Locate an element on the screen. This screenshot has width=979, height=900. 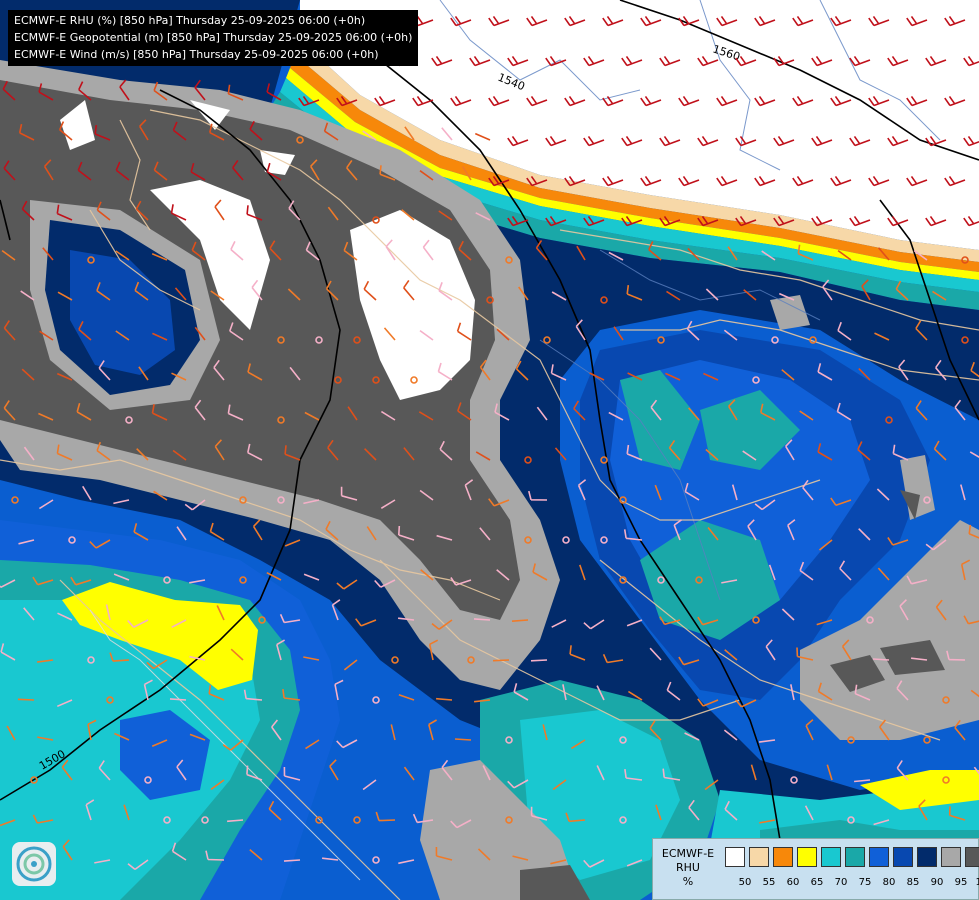
legend-title: ECMWF-E RHU % is located at coordinates (688, 868).